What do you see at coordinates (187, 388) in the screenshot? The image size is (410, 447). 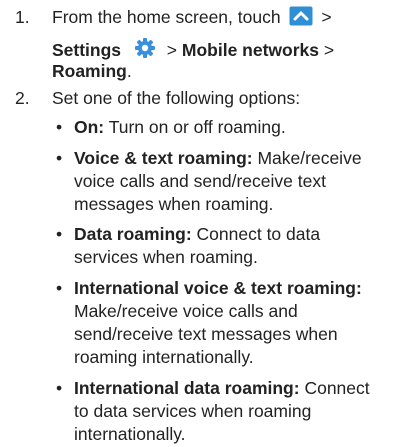 I see `option-label: International data roaming:` at bounding box center [187, 388].